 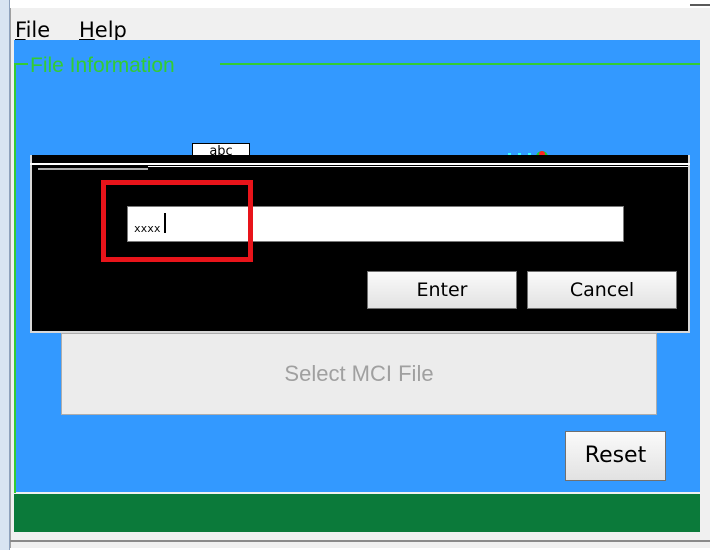 What do you see at coordinates (359, 374) in the screenshot?
I see `select-mci-file-button: Select MCI File` at bounding box center [359, 374].